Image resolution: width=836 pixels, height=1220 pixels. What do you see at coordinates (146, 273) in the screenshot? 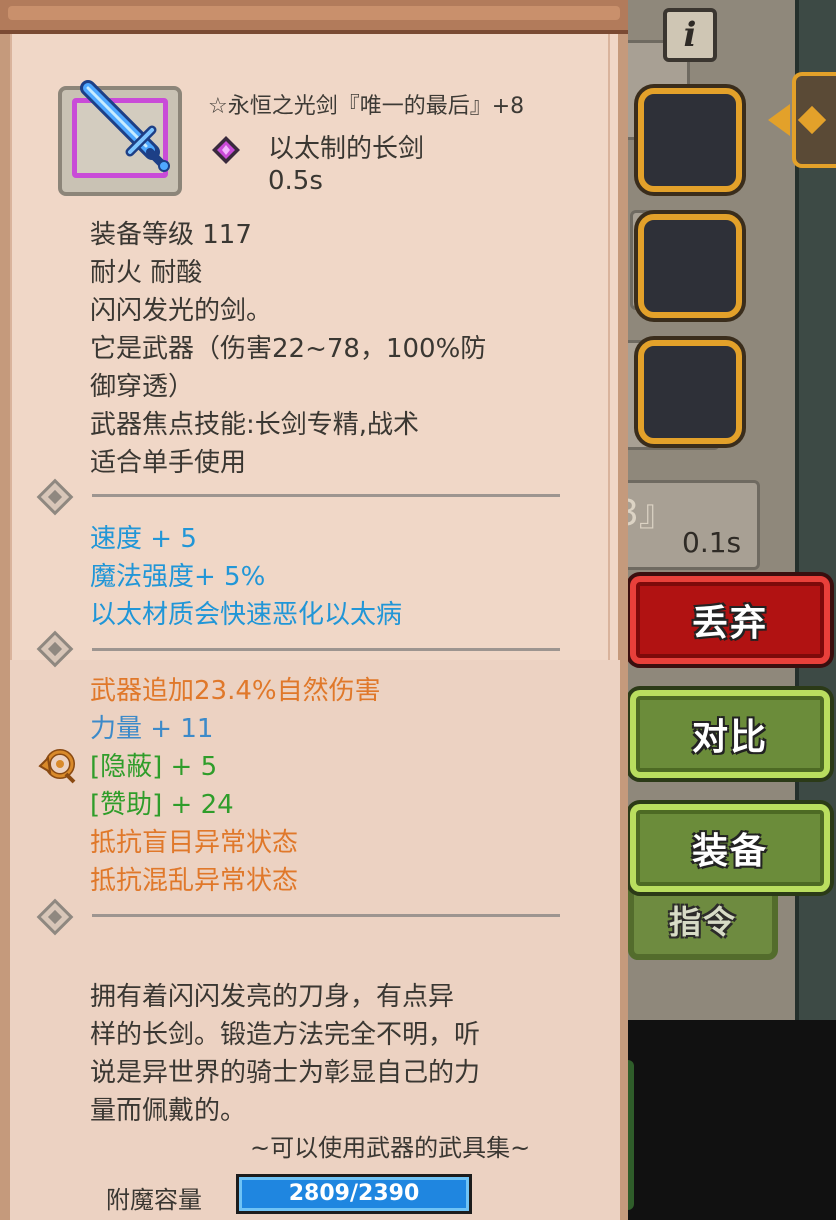
I see `resistances: 耐火 耐酸` at bounding box center [146, 273].